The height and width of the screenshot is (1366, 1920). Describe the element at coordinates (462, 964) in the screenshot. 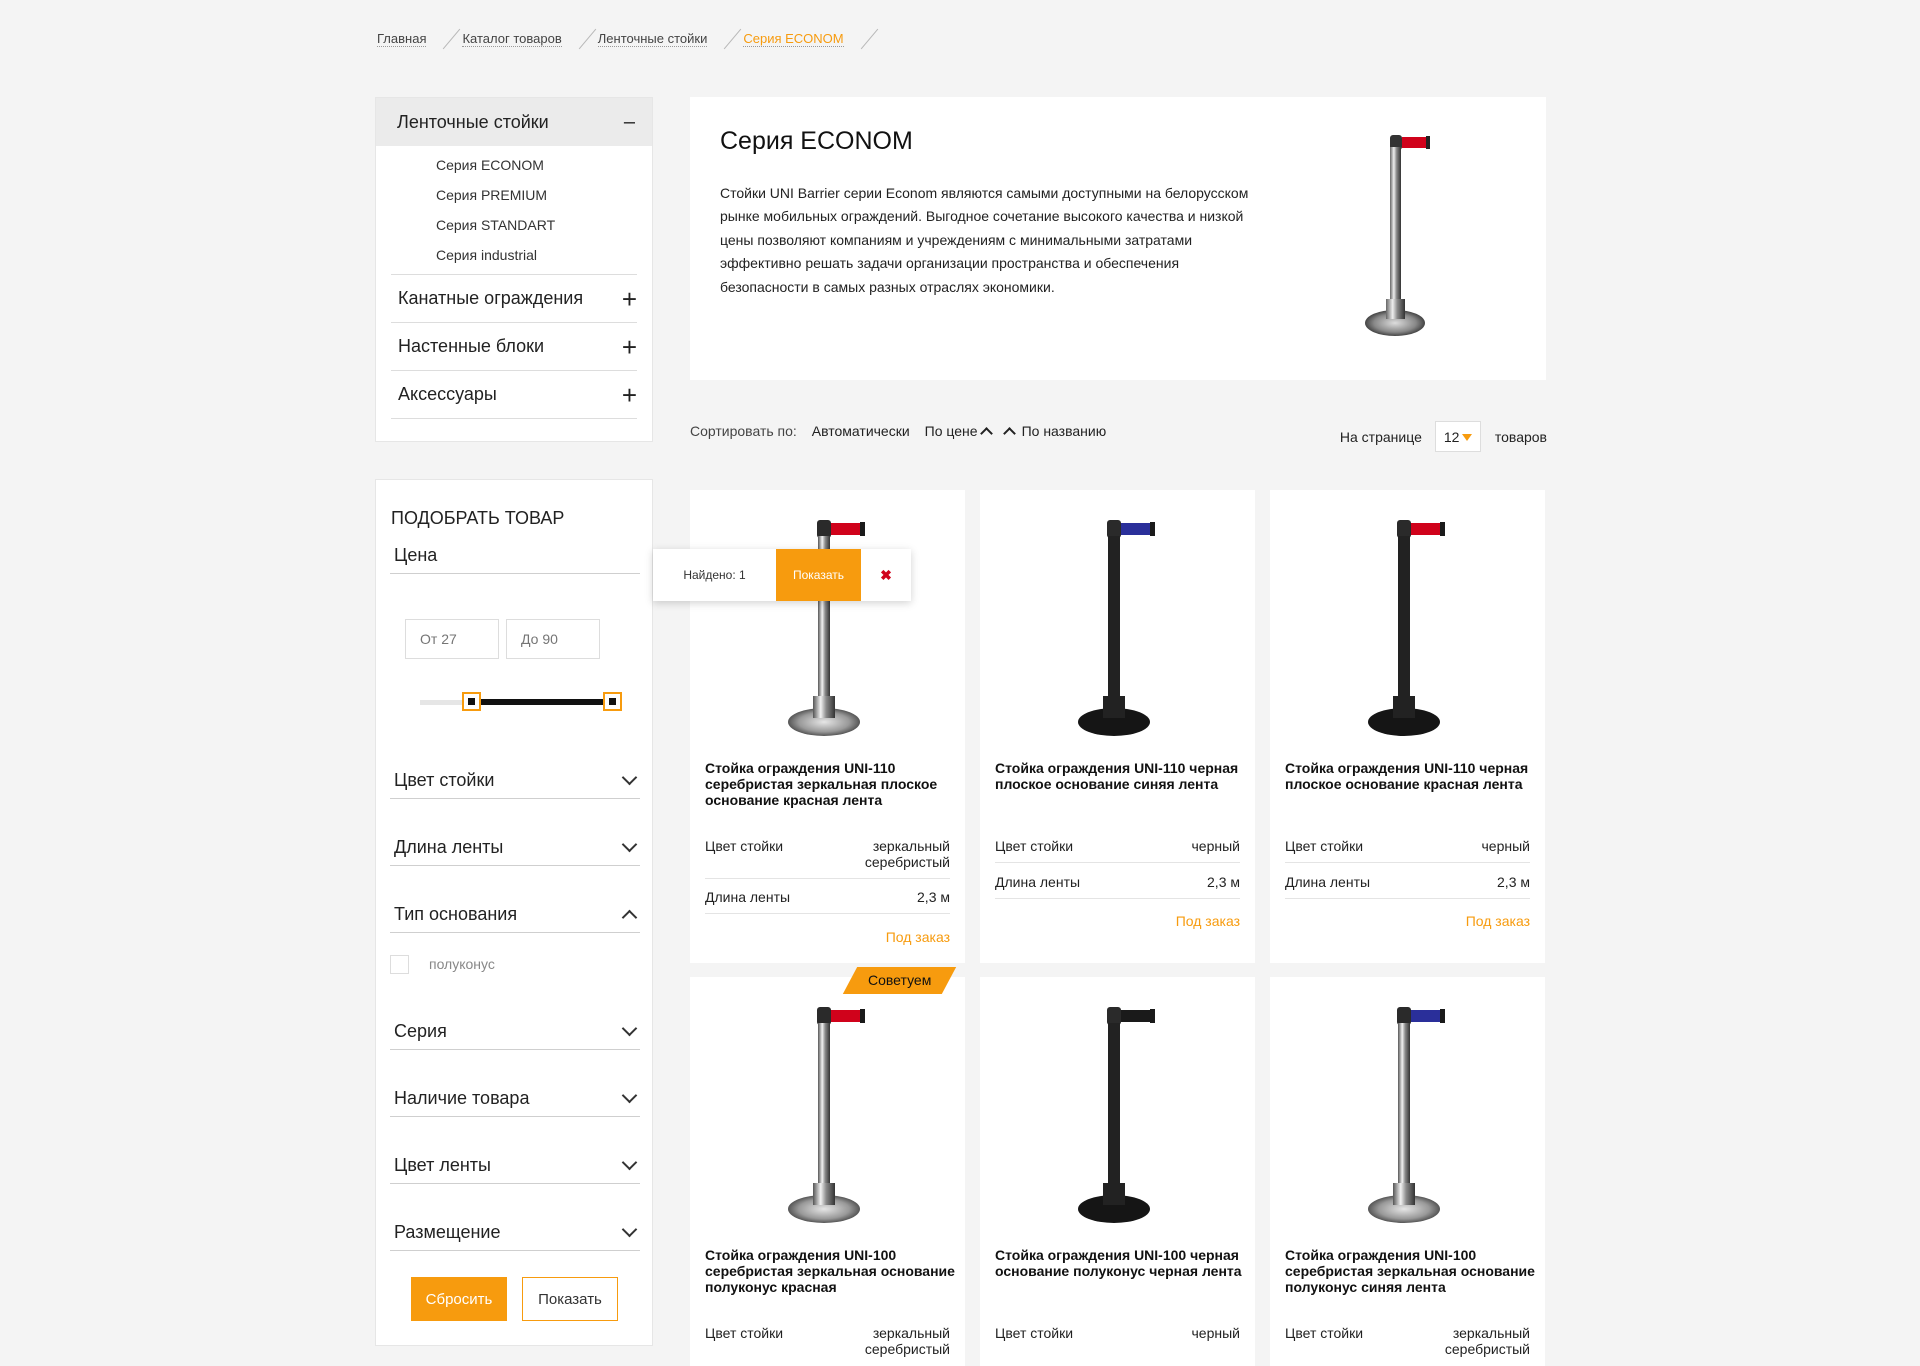

I see `base-semicone-label: полуконус` at that location.